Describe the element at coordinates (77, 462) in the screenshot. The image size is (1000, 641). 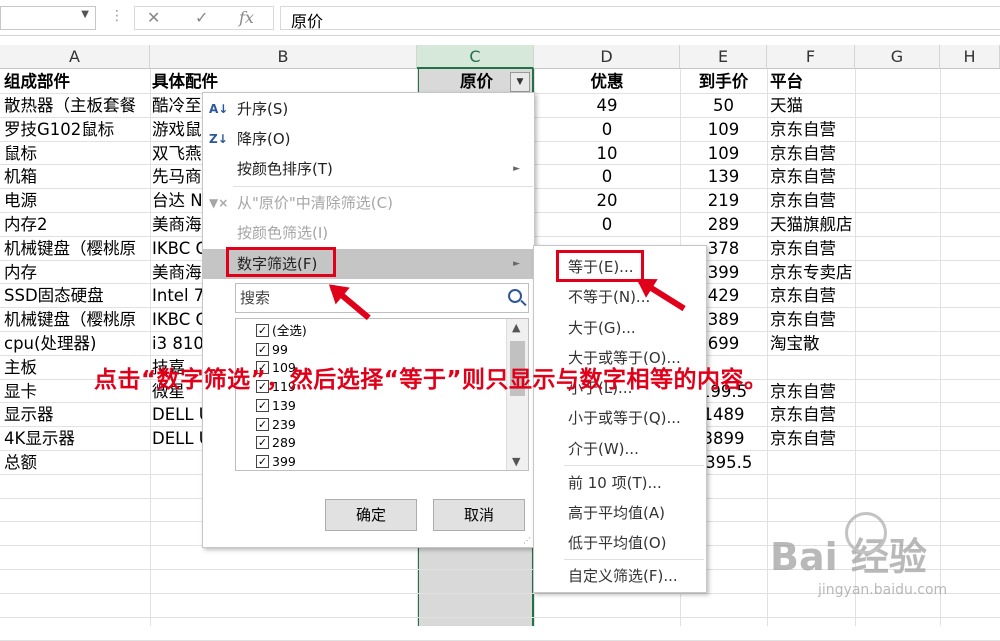
I see `table-cell-a: 总额` at that location.